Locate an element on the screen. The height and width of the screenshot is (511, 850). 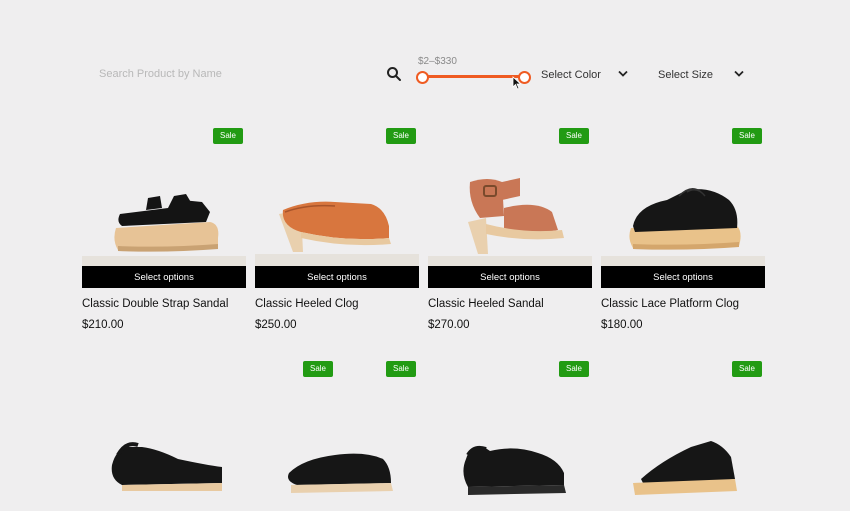
product-price: $250.00 is located at coordinates (276, 325).